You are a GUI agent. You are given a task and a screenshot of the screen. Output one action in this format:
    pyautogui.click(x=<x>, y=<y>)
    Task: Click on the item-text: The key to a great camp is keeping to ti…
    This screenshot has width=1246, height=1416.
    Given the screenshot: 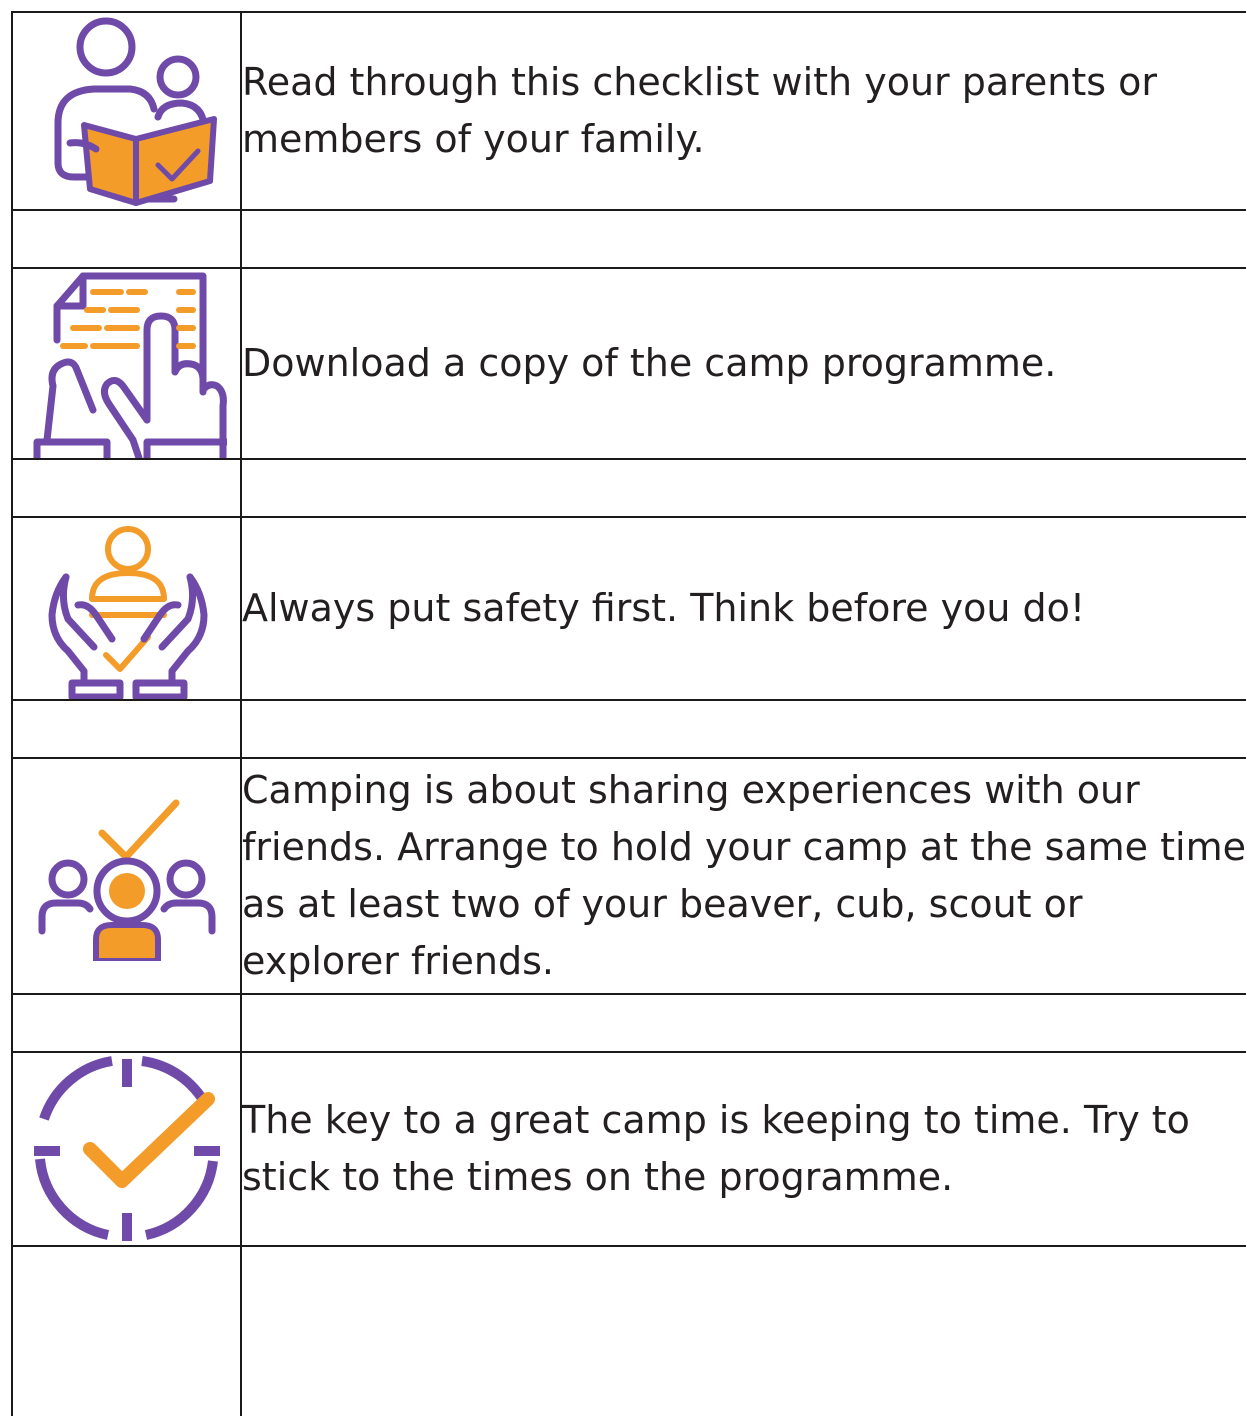 What is the action you would take?
    pyautogui.click(x=743, y=1149)
    